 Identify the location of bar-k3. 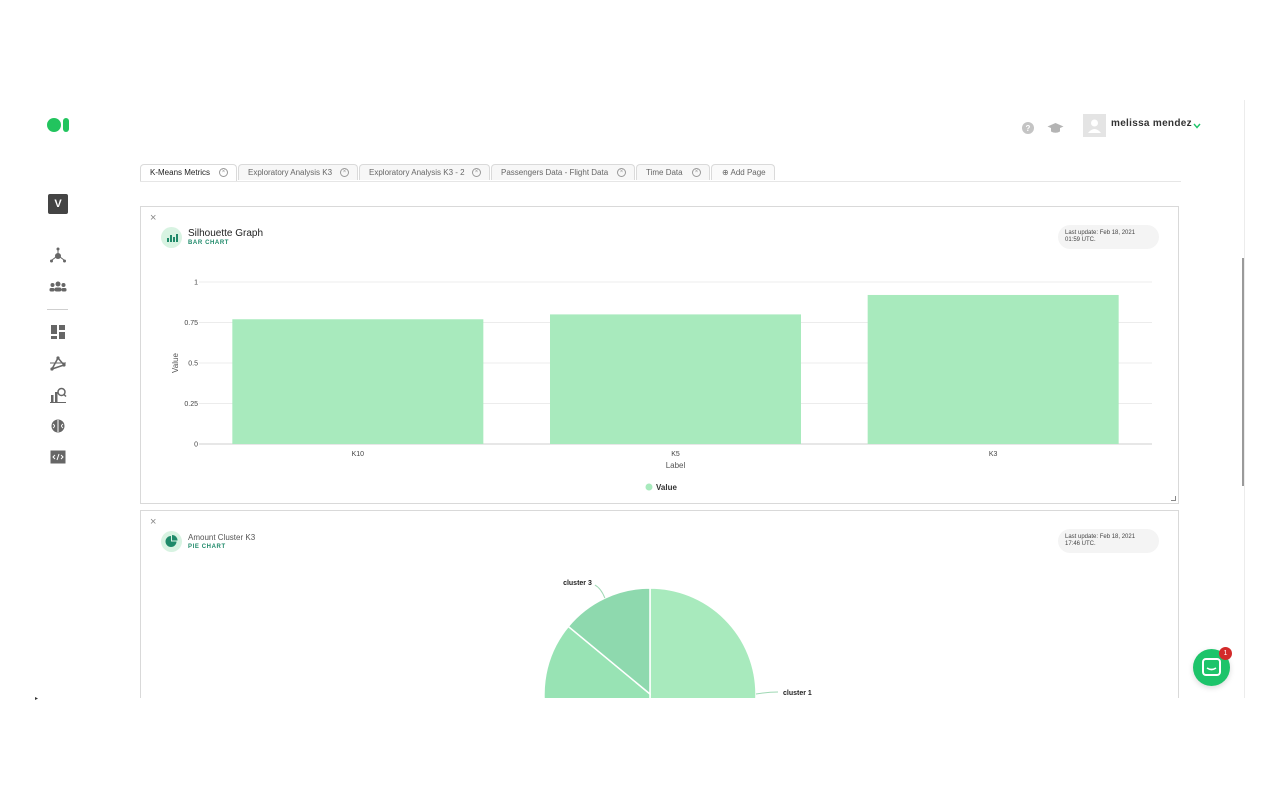
(993, 369).